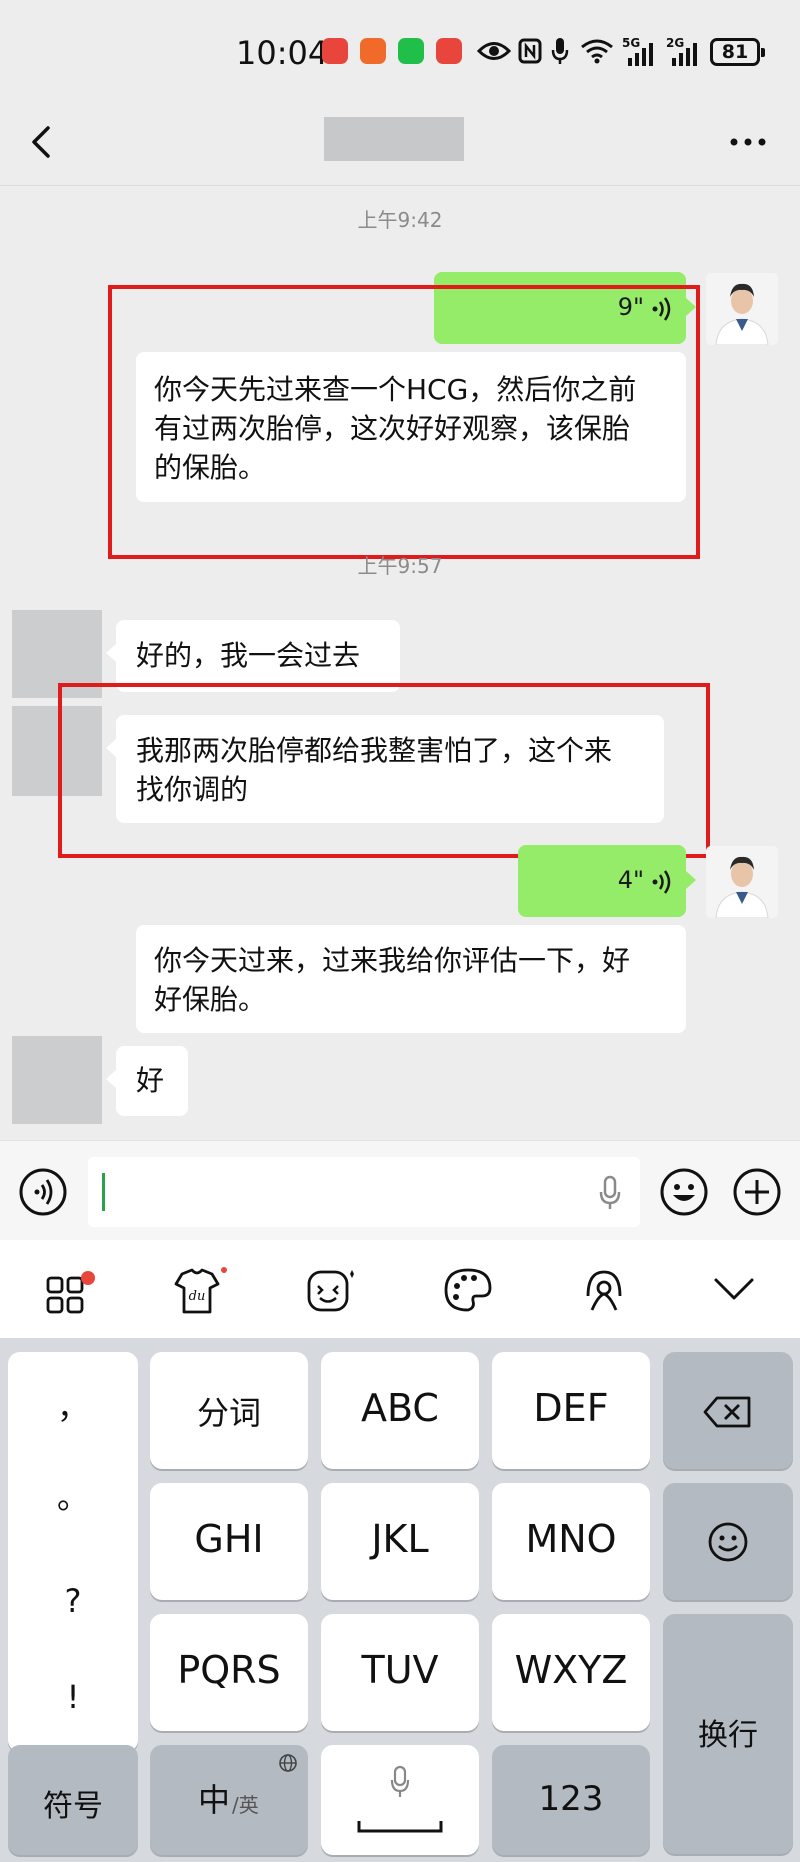 The image size is (800, 1862). I want to click on key-wxyz: WXYZ, so click(571, 1672).